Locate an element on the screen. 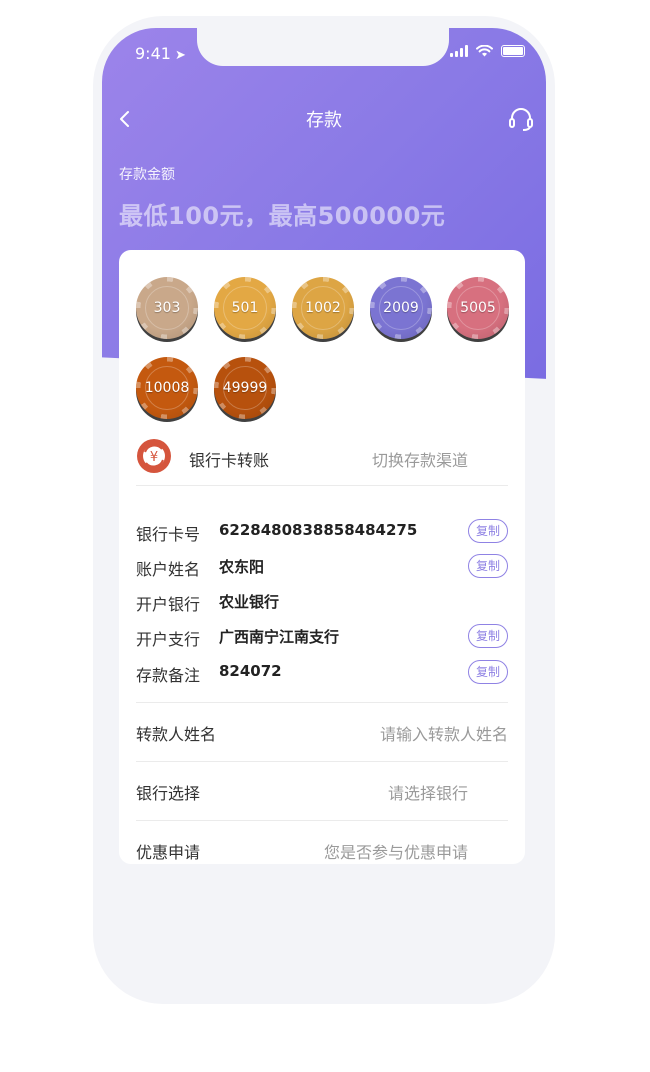 The height and width of the screenshot is (1072, 650). deposit-channel-row: ¥ 银行卡转账 切换存款渠道 is located at coordinates (322, 461).